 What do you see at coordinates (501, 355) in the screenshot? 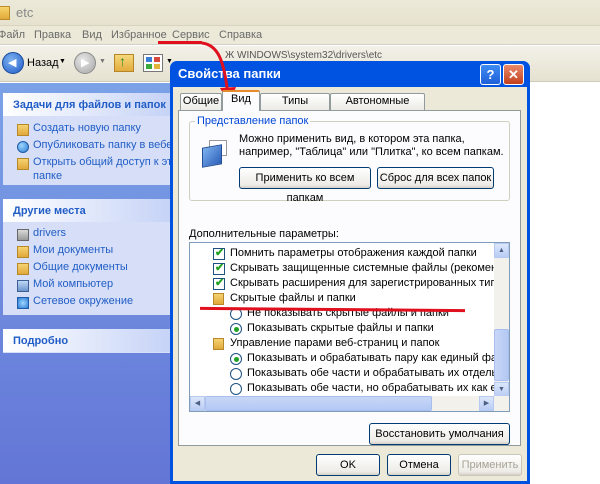
I see `vertical-scroll-thumb` at bounding box center [501, 355].